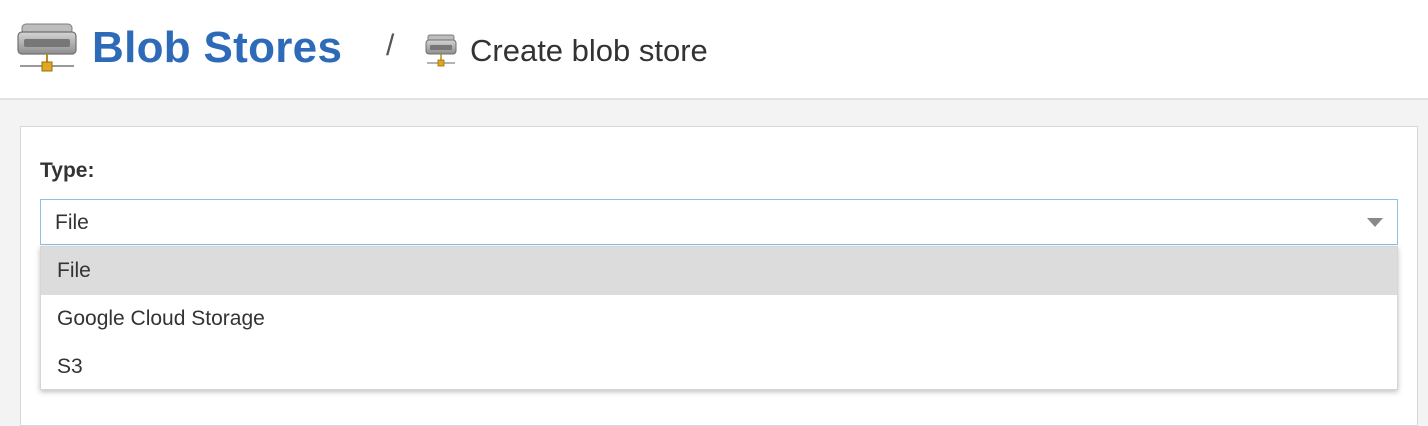 The width and height of the screenshot is (1428, 426). Describe the element at coordinates (72, 222) in the screenshot. I see `type-select-value: File` at that location.